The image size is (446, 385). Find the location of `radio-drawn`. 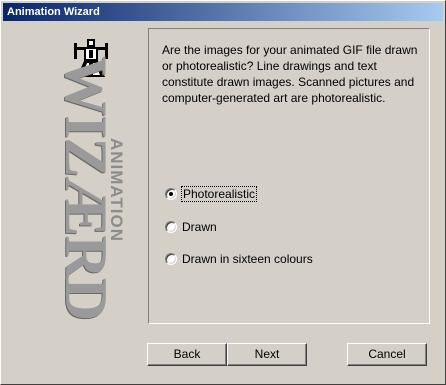

radio-drawn is located at coordinates (171, 227).